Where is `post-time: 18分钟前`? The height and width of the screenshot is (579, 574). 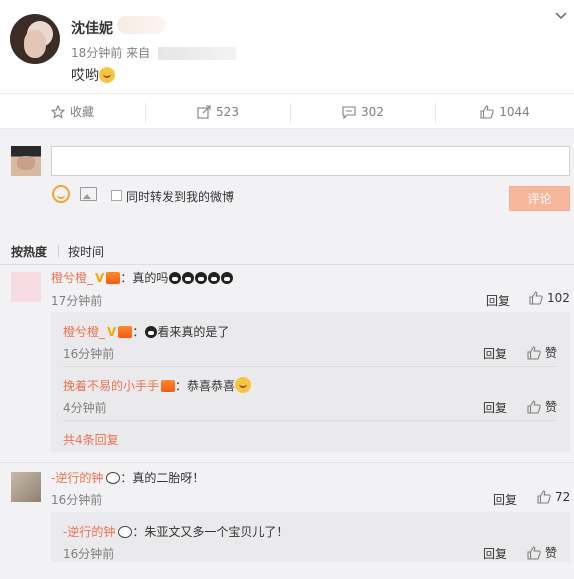 post-time: 18分钟前 is located at coordinates (96, 53).